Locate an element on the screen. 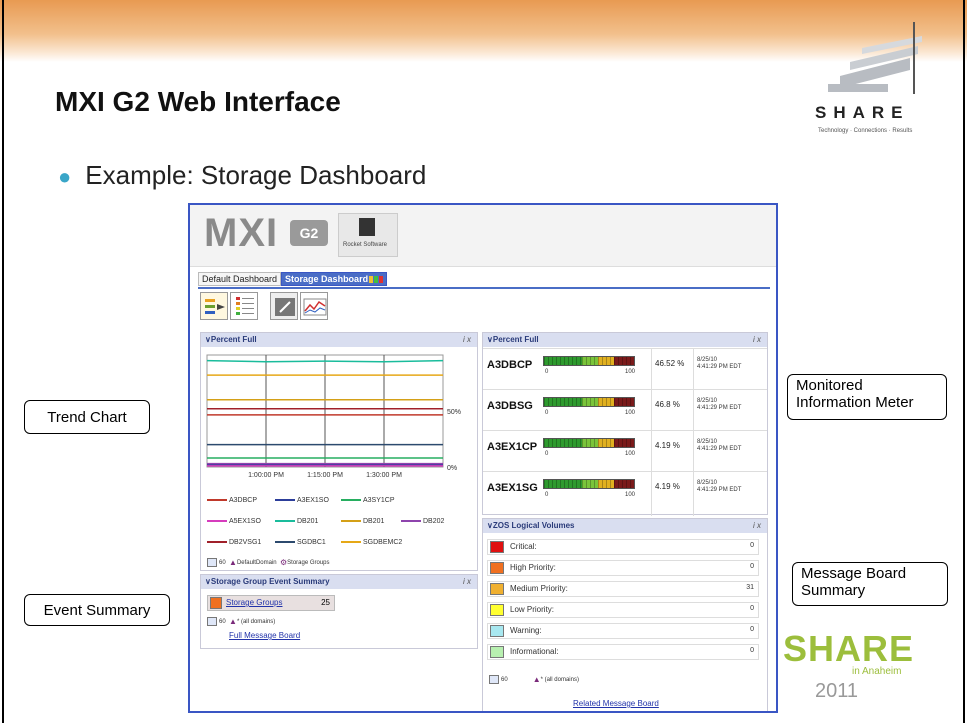  vendor-name: Rocket Software is located at coordinates (365, 245).